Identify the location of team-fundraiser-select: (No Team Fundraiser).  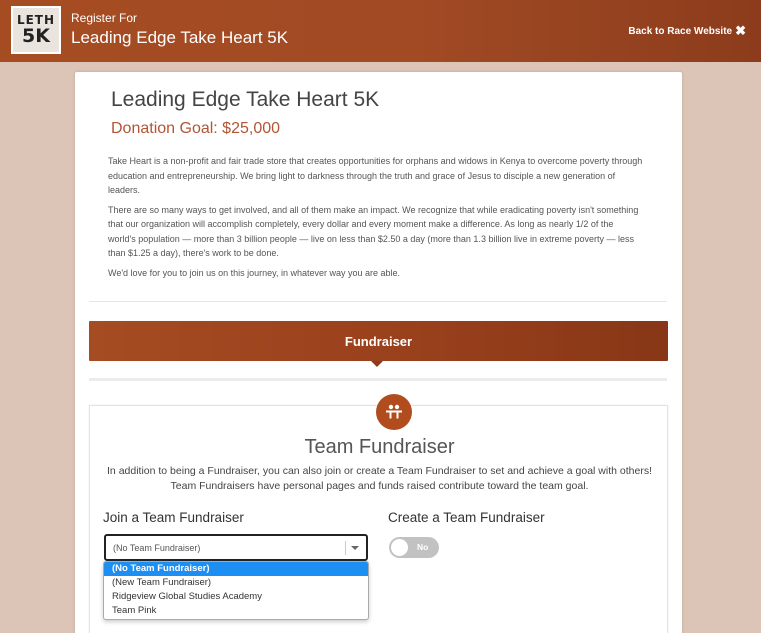
(236, 547).